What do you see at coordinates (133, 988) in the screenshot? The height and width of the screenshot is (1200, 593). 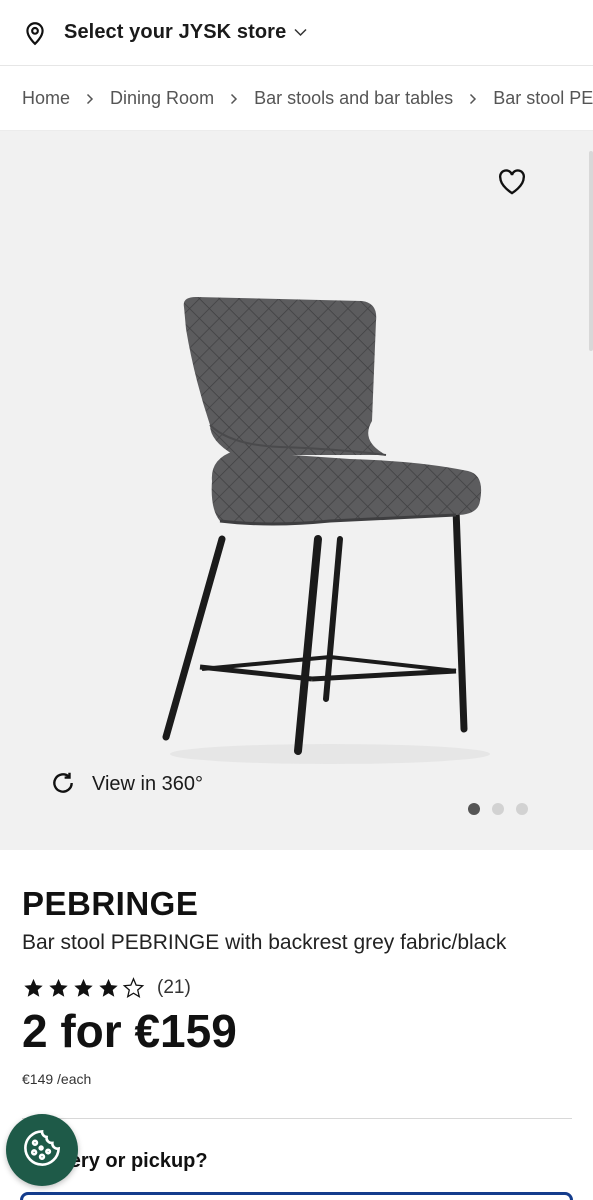 I see `star-empty-icon` at bounding box center [133, 988].